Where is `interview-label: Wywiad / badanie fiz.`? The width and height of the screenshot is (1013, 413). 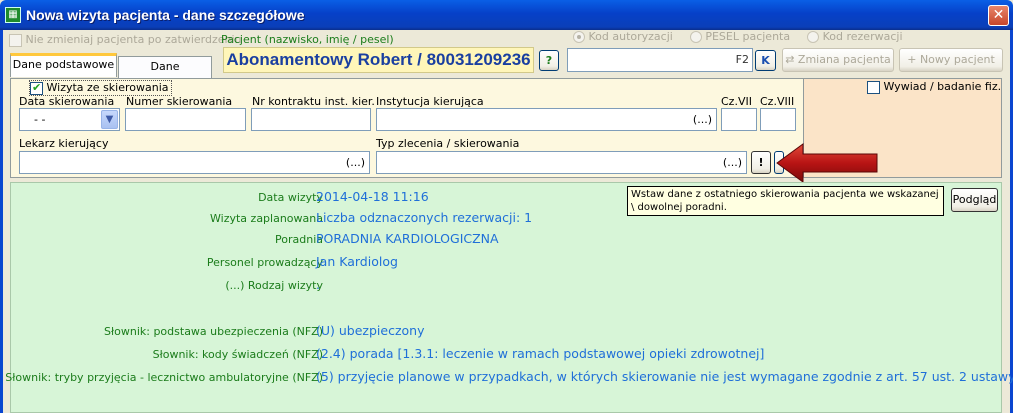 interview-label: Wywiad / badanie fiz. is located at coordinates (942, 86).